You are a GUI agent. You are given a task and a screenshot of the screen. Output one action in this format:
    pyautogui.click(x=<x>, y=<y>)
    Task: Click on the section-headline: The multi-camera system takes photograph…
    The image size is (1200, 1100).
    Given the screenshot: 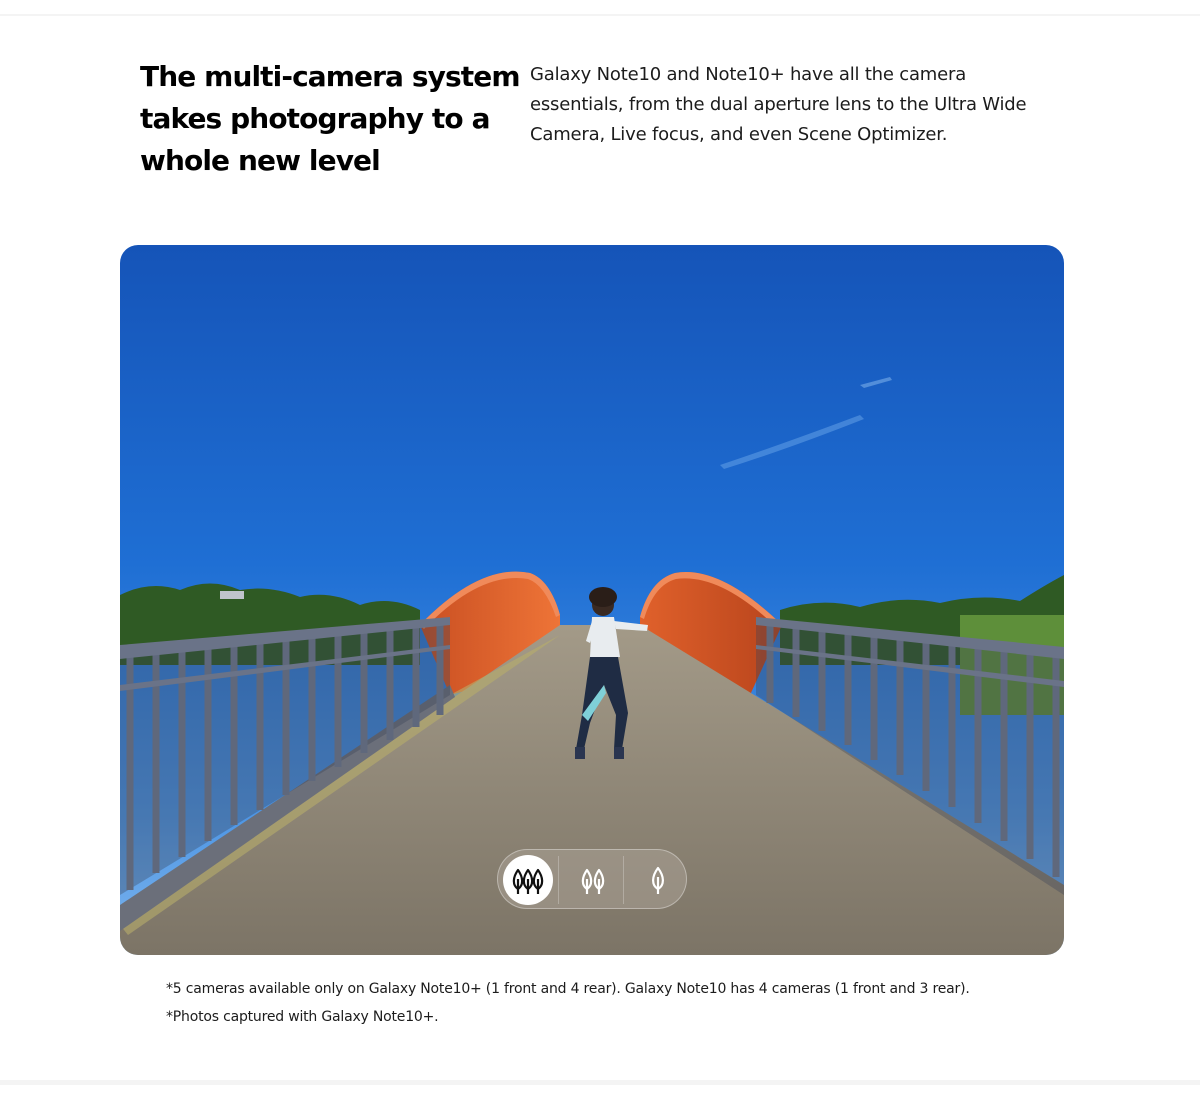 What is the action you would take?
    pyautogui.click(x=330, y=118)
    